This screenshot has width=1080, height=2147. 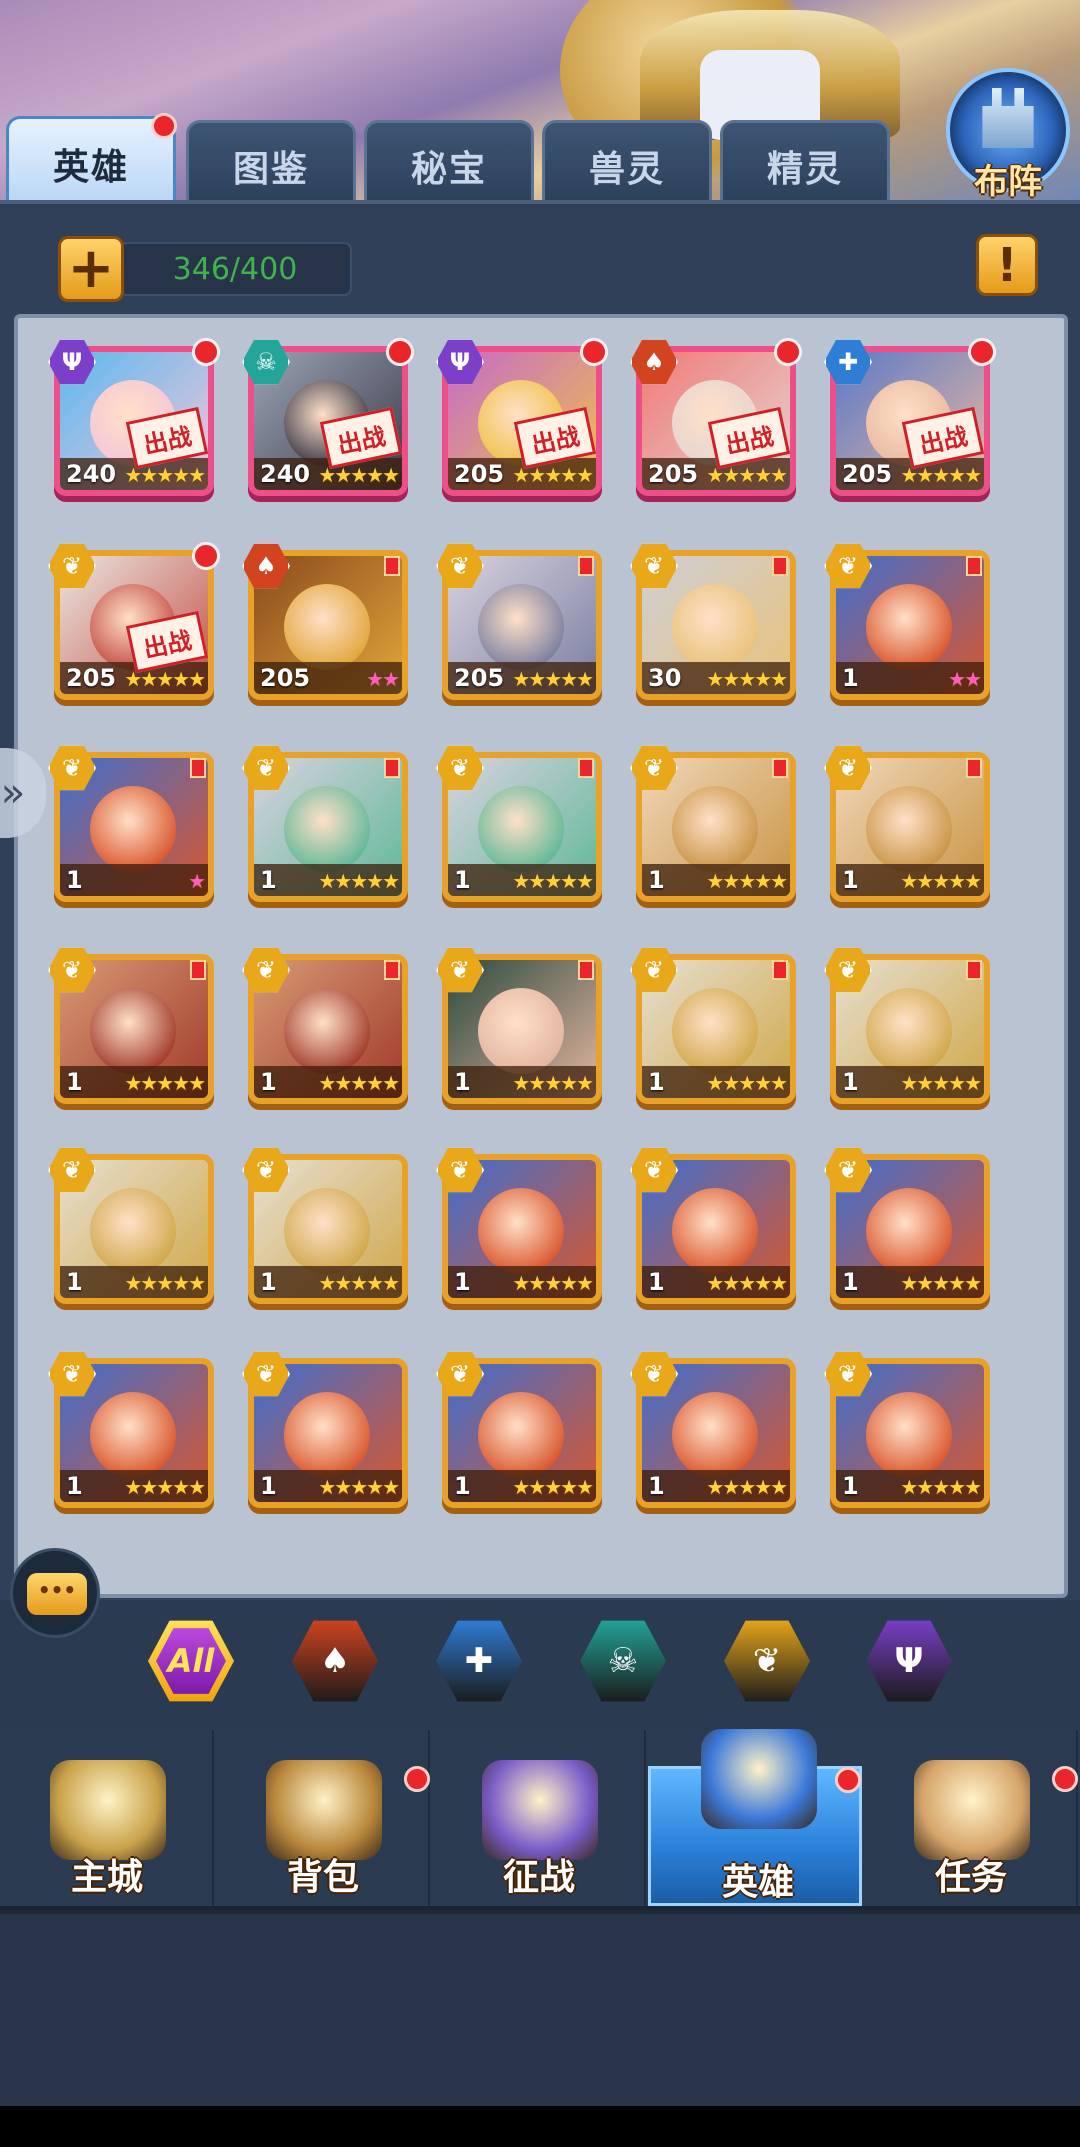 I want to click on trident-icon: Ψ, so click(x=460, y=362).